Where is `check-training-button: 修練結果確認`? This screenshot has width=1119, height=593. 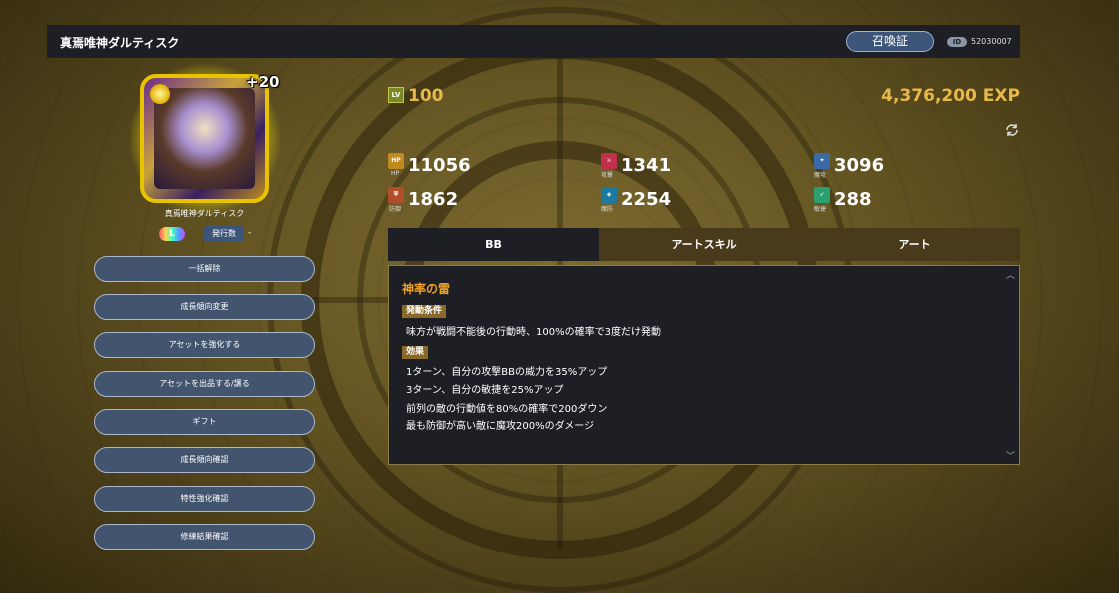 check-training-button: 修練結果確認 is located at coordinates (204, 537).